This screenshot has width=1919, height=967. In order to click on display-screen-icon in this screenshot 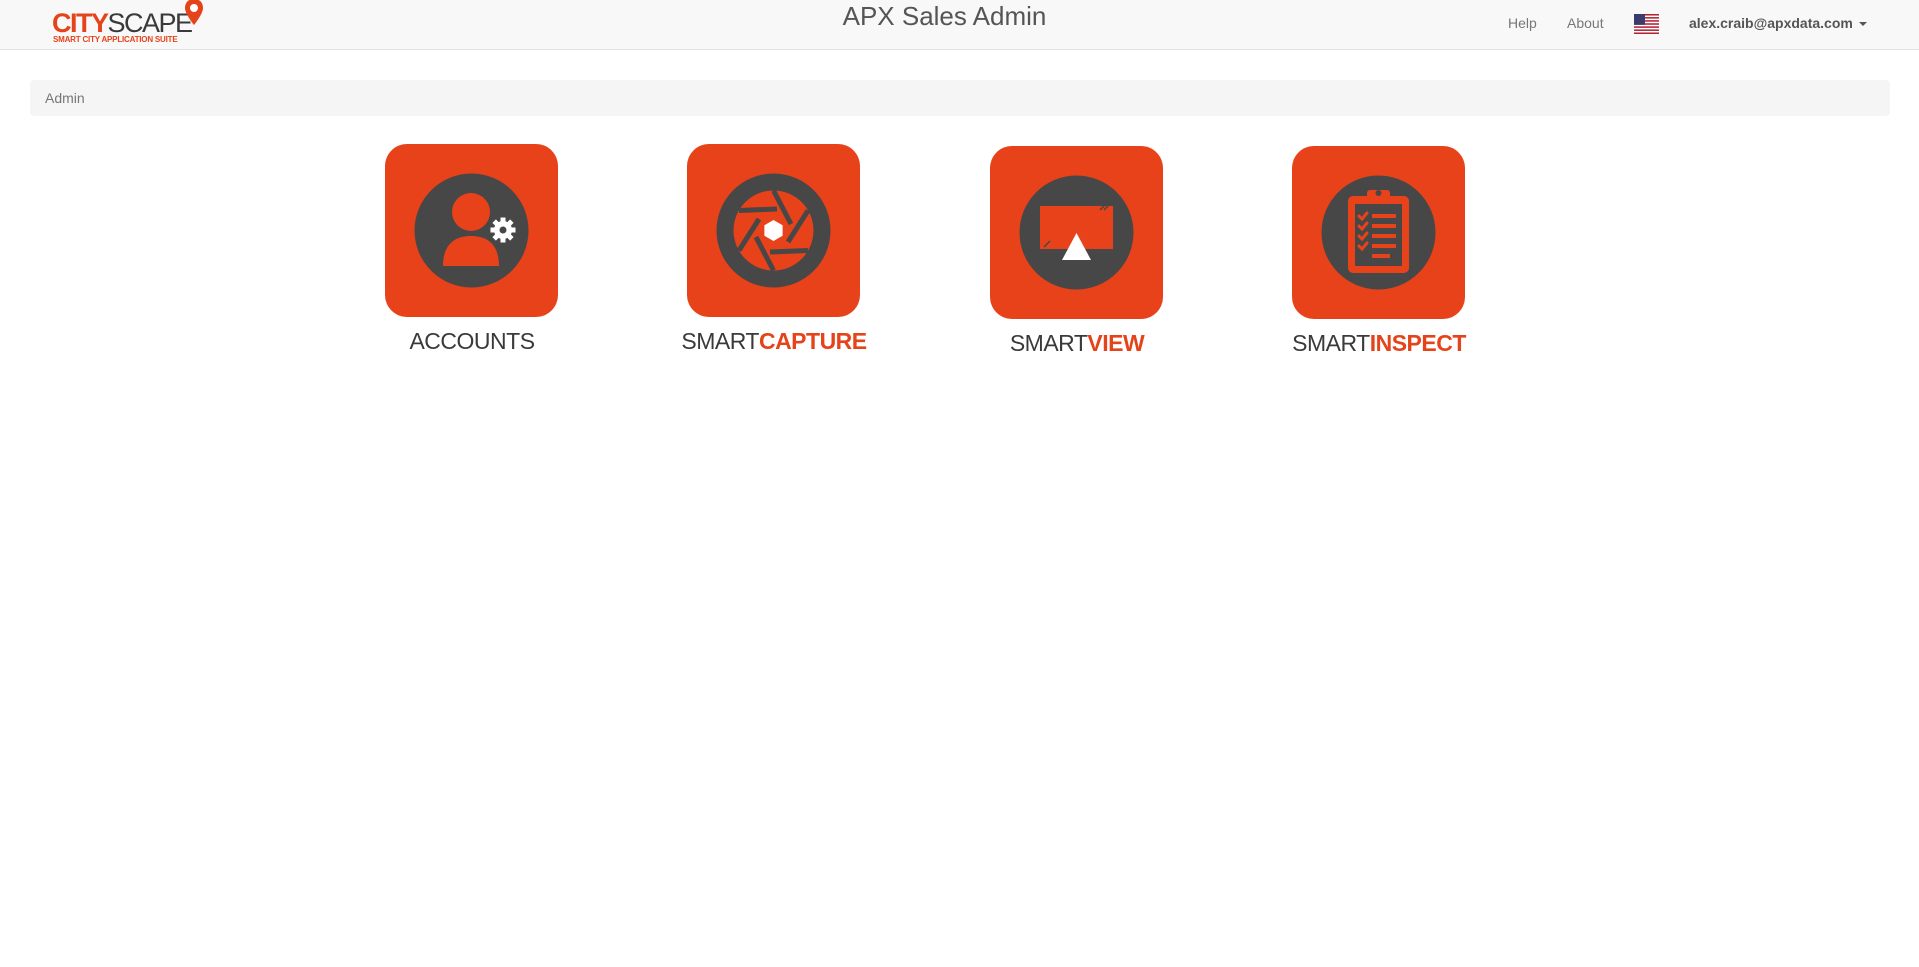, I will do `click(1076, 232)`.